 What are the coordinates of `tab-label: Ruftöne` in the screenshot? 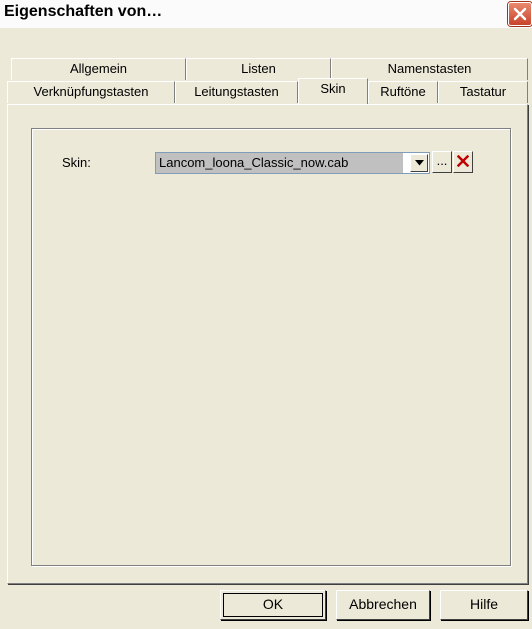 It's located at (403, 91).